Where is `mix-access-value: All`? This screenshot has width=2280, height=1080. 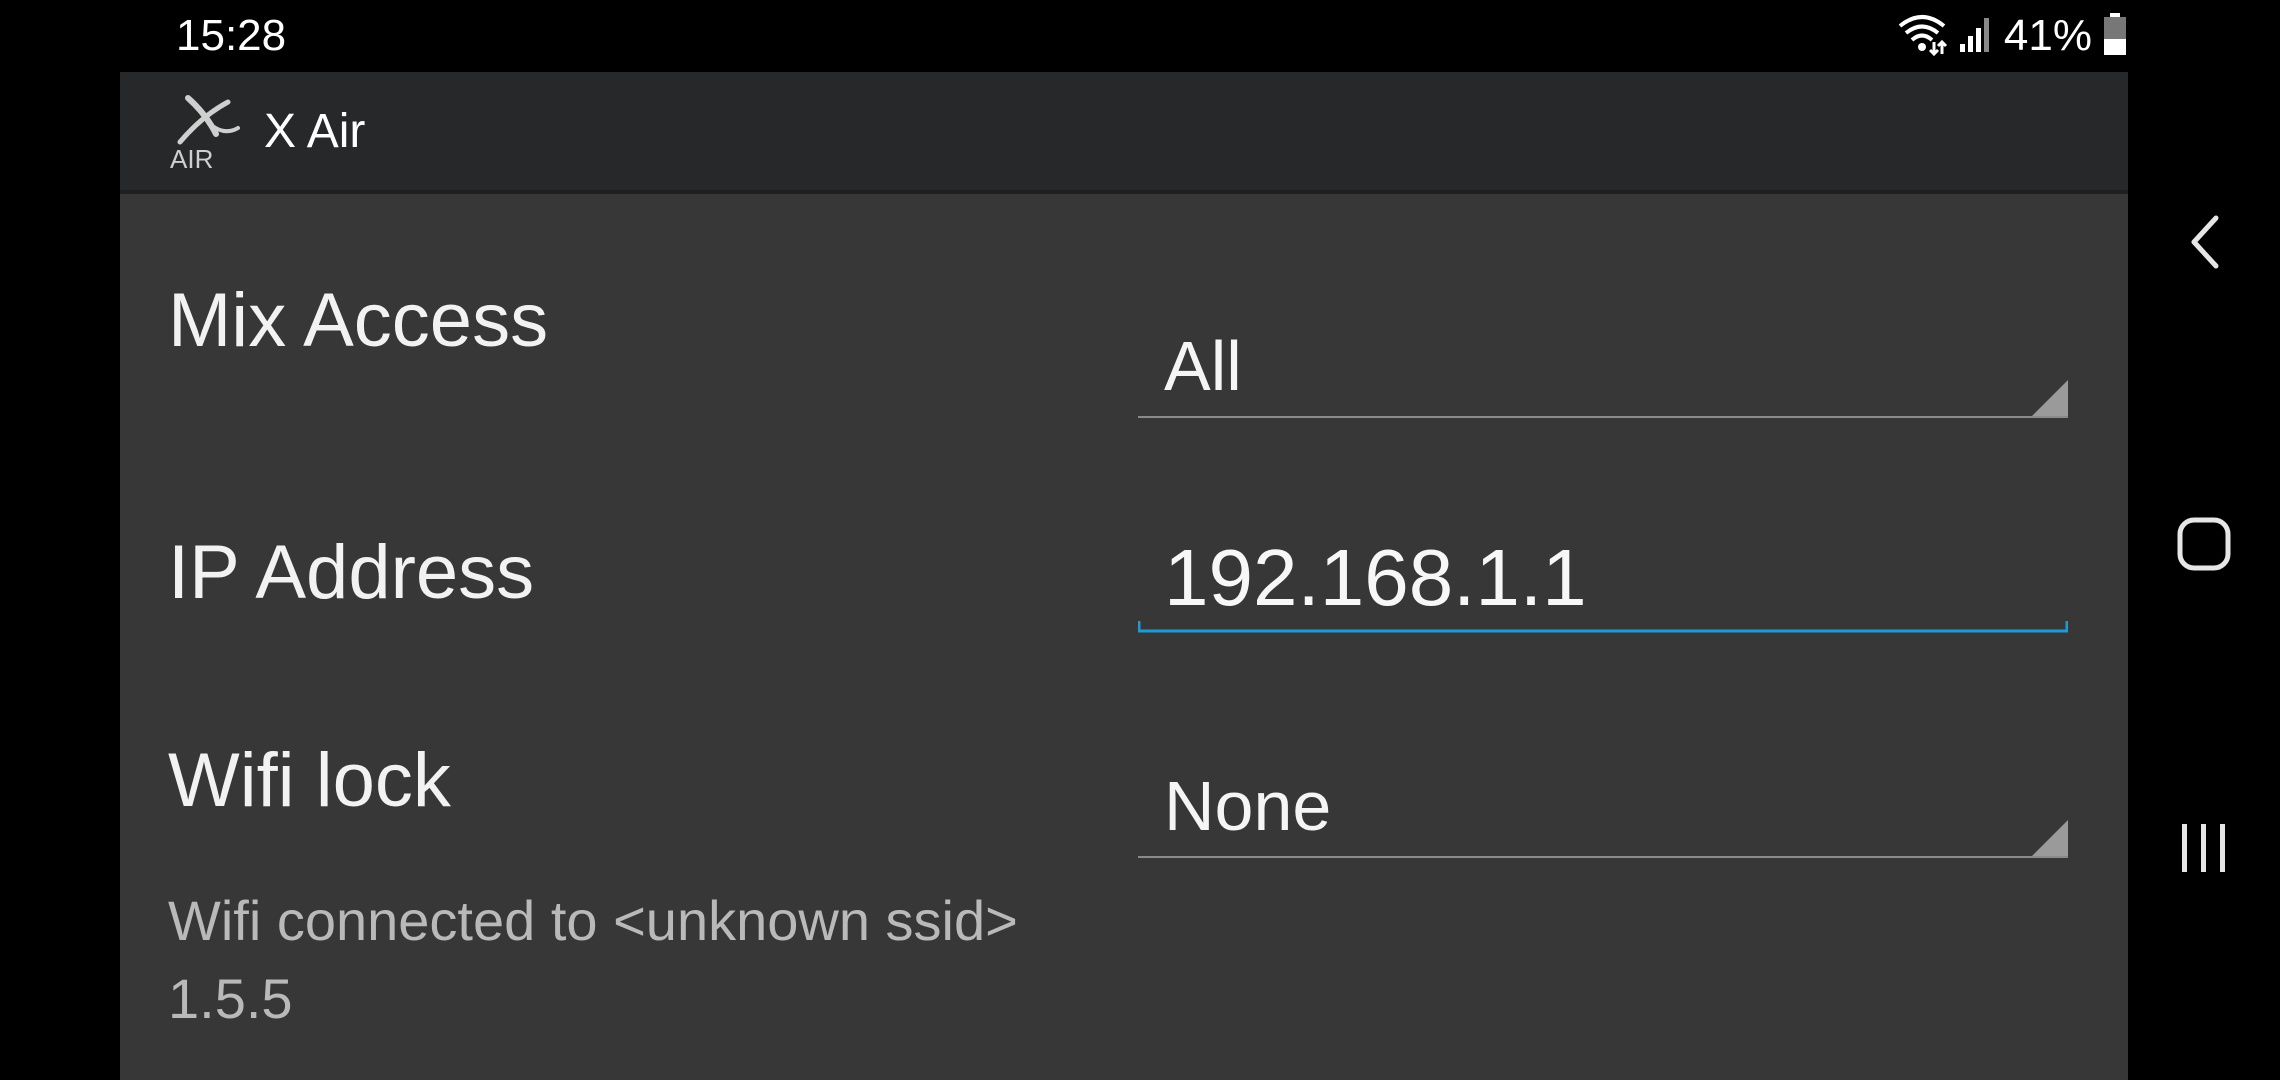
mix-access-value: All is located at coordinates (1203, 366).